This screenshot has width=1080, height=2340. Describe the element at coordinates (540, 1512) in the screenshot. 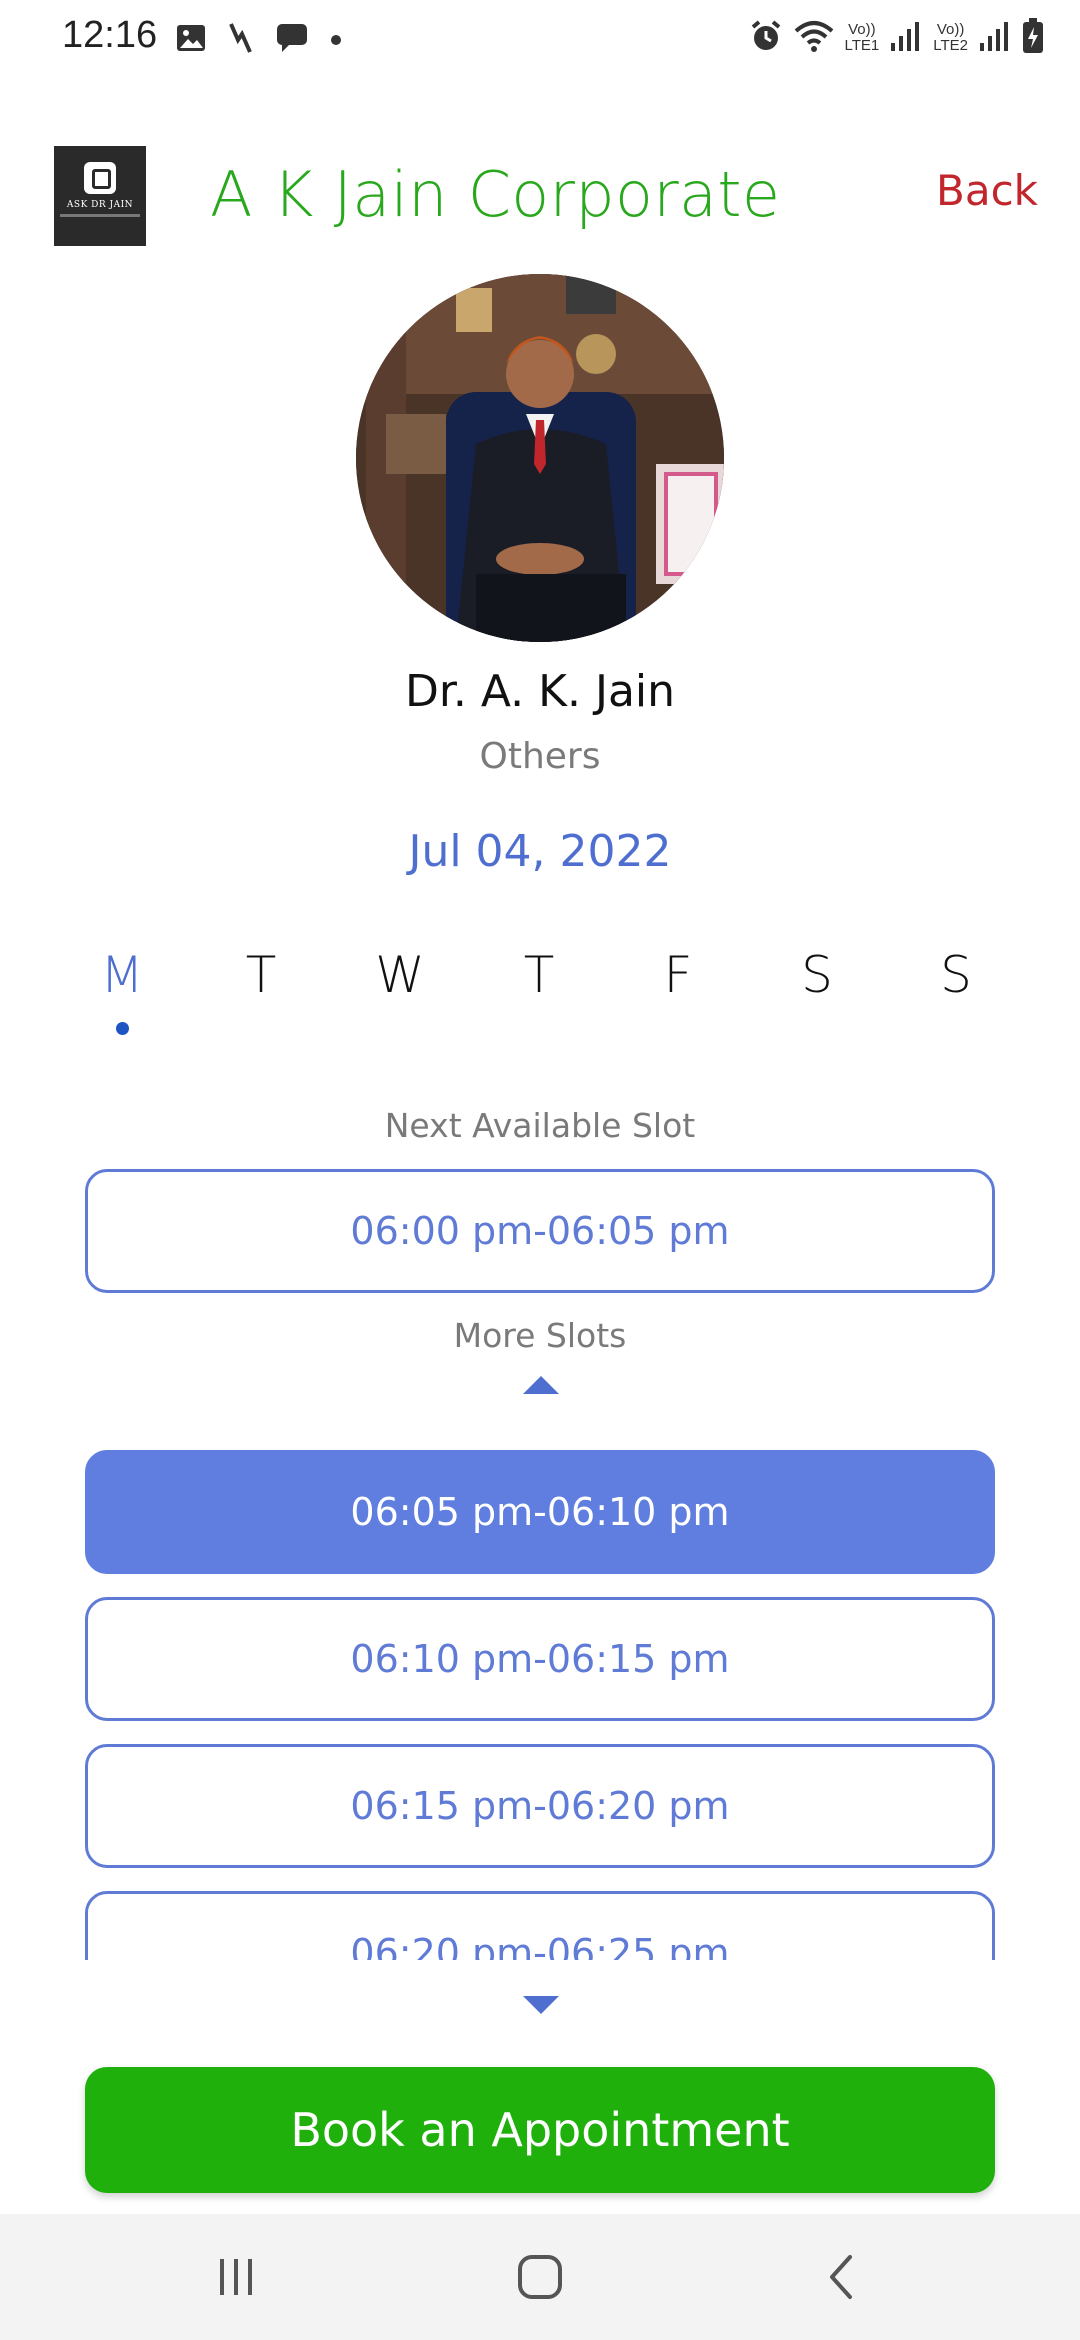

I see `slot-item: 06:05 pm-06:10 pm` at that location.